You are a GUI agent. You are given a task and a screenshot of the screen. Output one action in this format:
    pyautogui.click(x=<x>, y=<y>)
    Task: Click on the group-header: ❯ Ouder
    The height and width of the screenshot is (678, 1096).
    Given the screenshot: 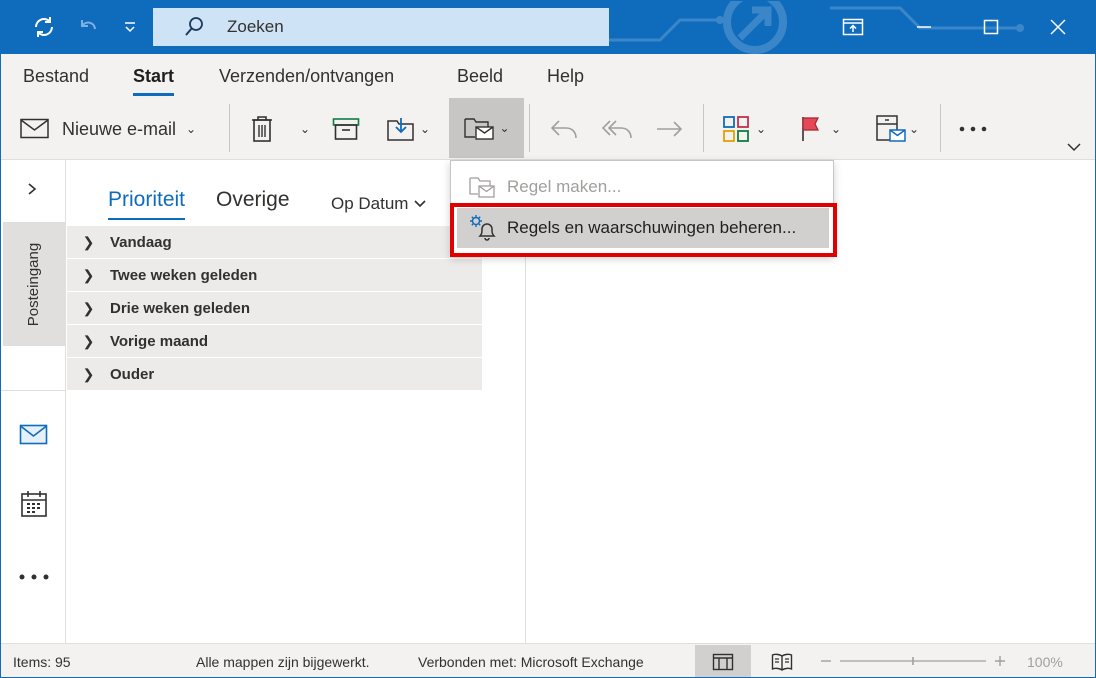 What is the action you would take?
    pyautogui.click(x=274, y=374)
    